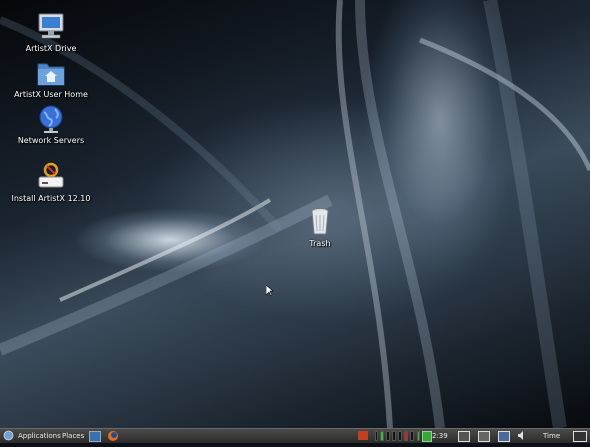 This screenshot has width=590, height=447. Describe the element at coordinates (51, 48) in the screenshot. I see `desktop-icon-label: ArtistX Drive` at that location.